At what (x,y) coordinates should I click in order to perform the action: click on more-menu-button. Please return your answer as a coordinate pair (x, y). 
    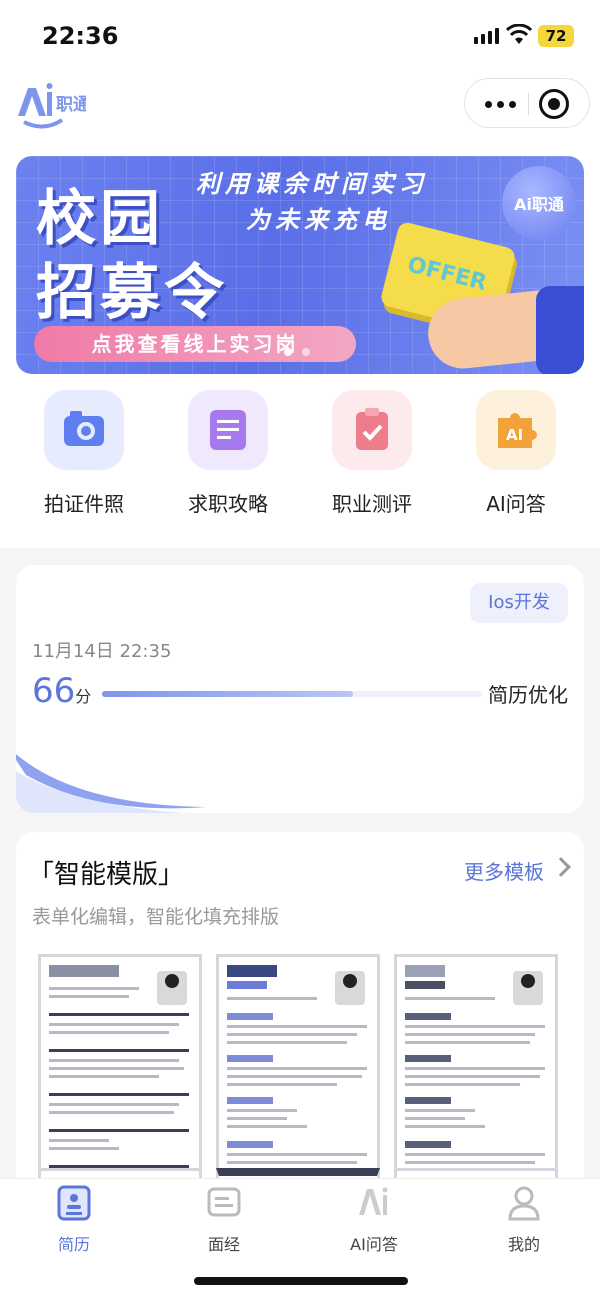
    Looking at the image, I should click on (500, 104).